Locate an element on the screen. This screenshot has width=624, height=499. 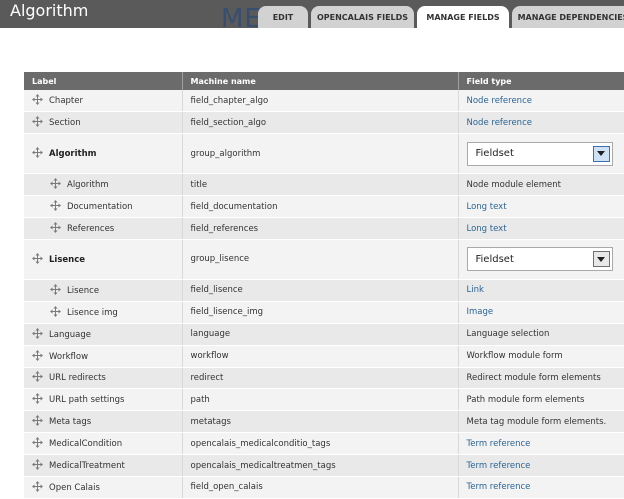
table-row-group: Algorithm group_algorithm Fieldset is located at coordinates (324, 154).